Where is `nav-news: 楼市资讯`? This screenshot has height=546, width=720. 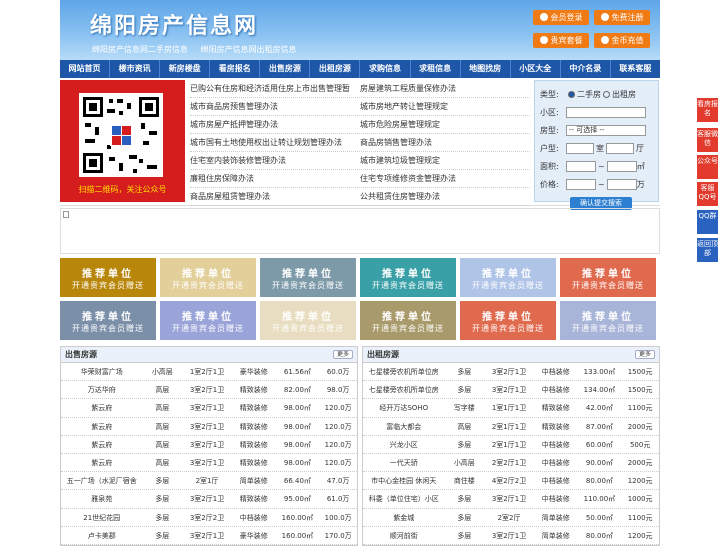
nav-news: 楼市资讯 is located at coordinates (134, 69).